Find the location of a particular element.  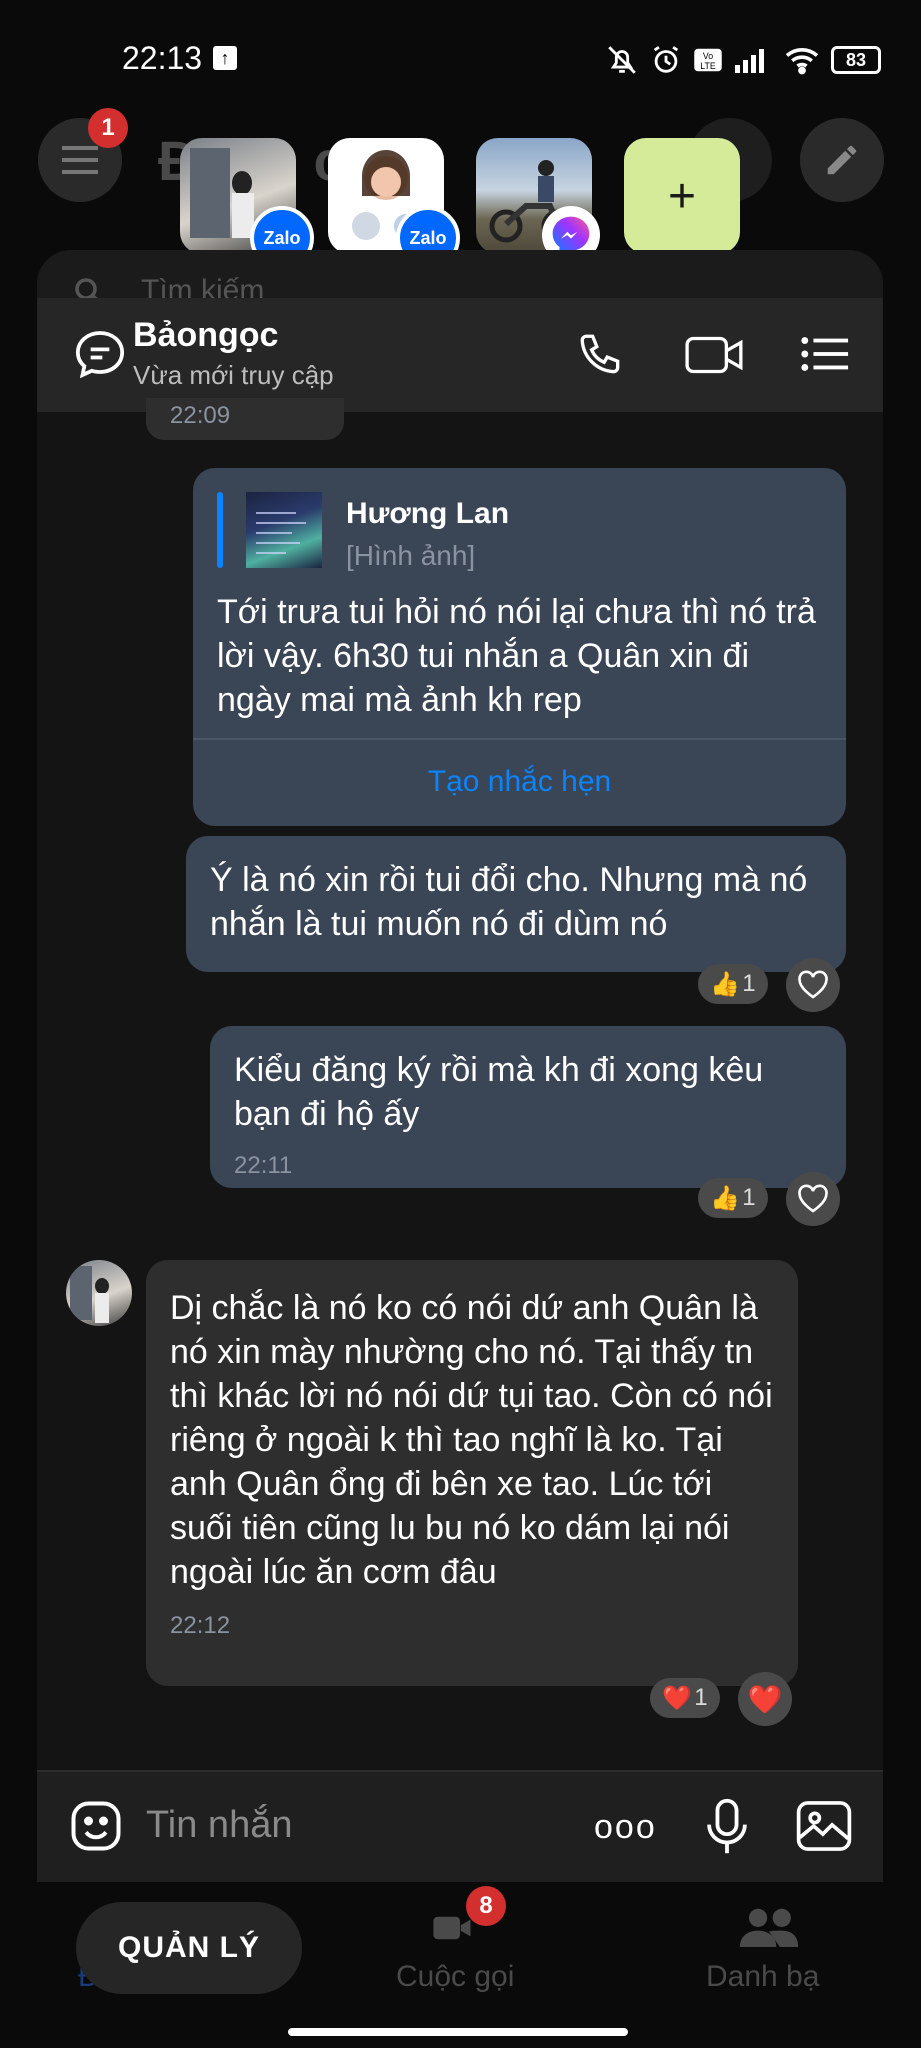

microphone-icon is located at coordinates (727, 1826).